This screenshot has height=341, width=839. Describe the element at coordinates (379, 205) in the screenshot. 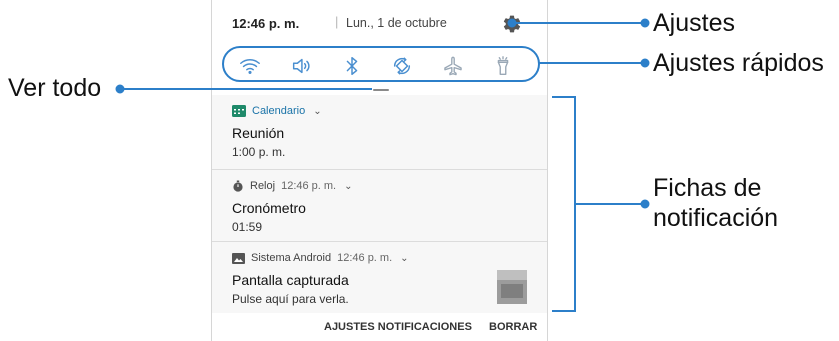

I see `notification-card: Reloj 12:46 p. m. ⌄ Cronómetro 01:59` at that location.